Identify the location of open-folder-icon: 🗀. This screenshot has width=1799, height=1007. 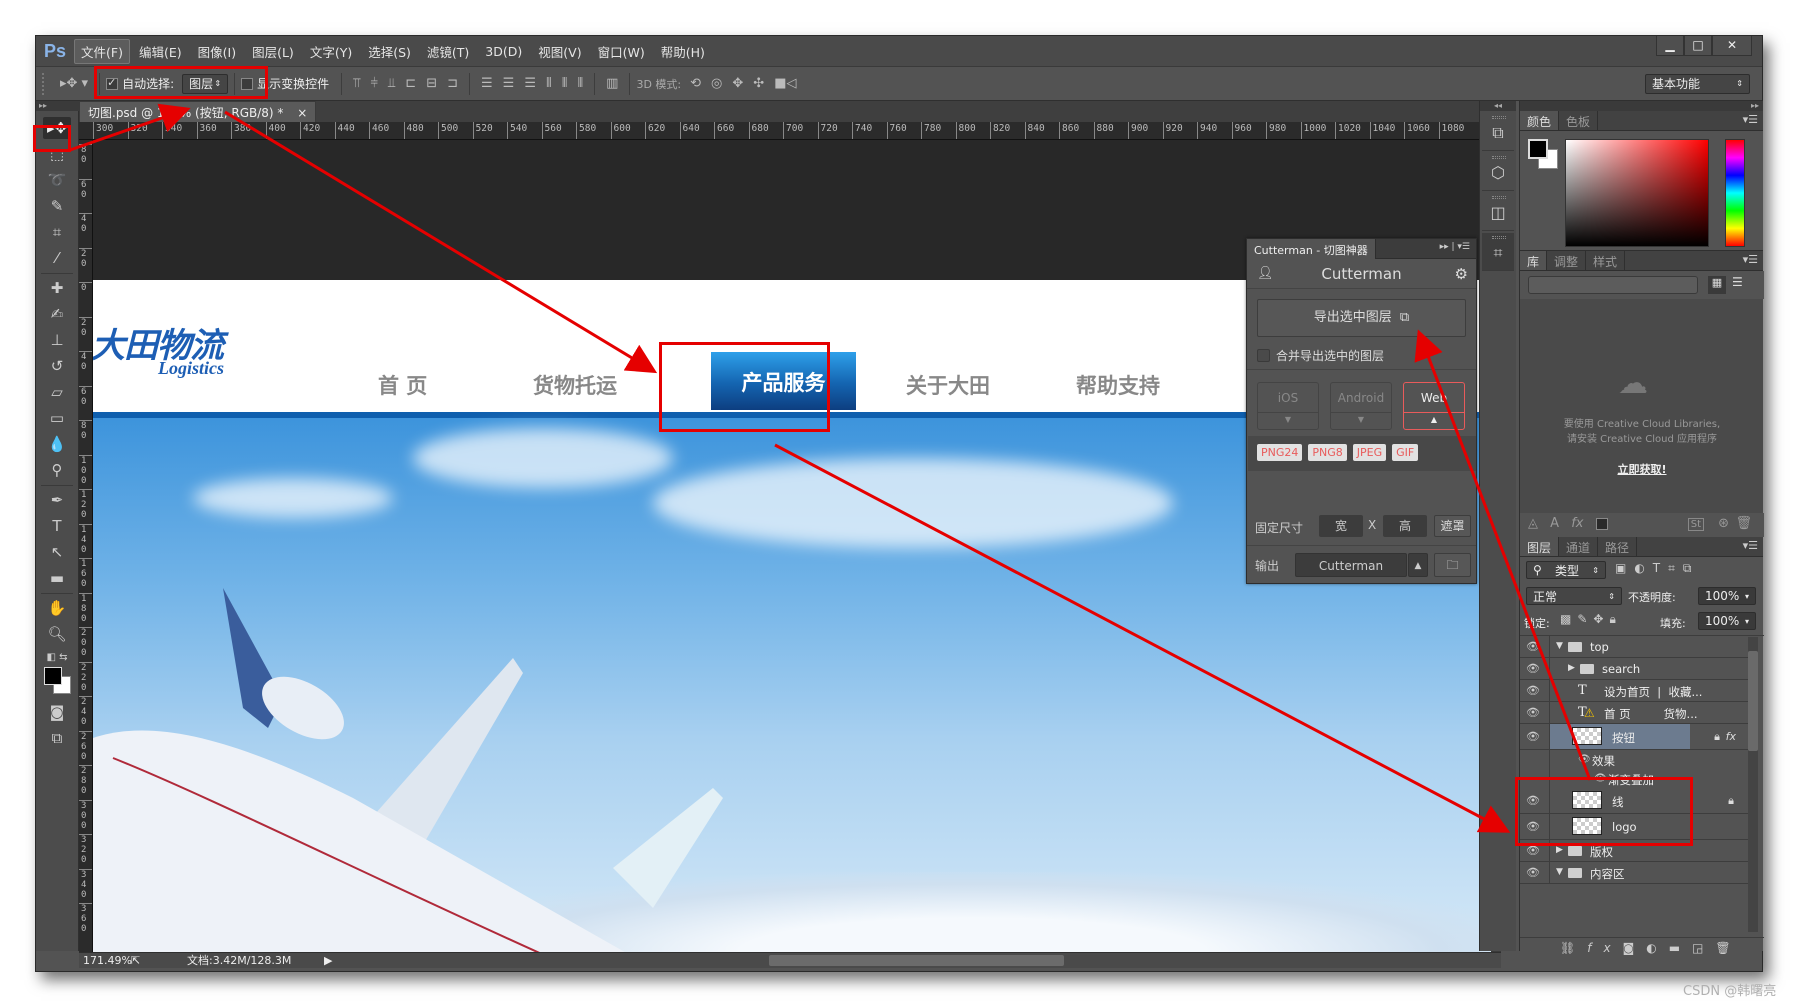
(1452, 565).